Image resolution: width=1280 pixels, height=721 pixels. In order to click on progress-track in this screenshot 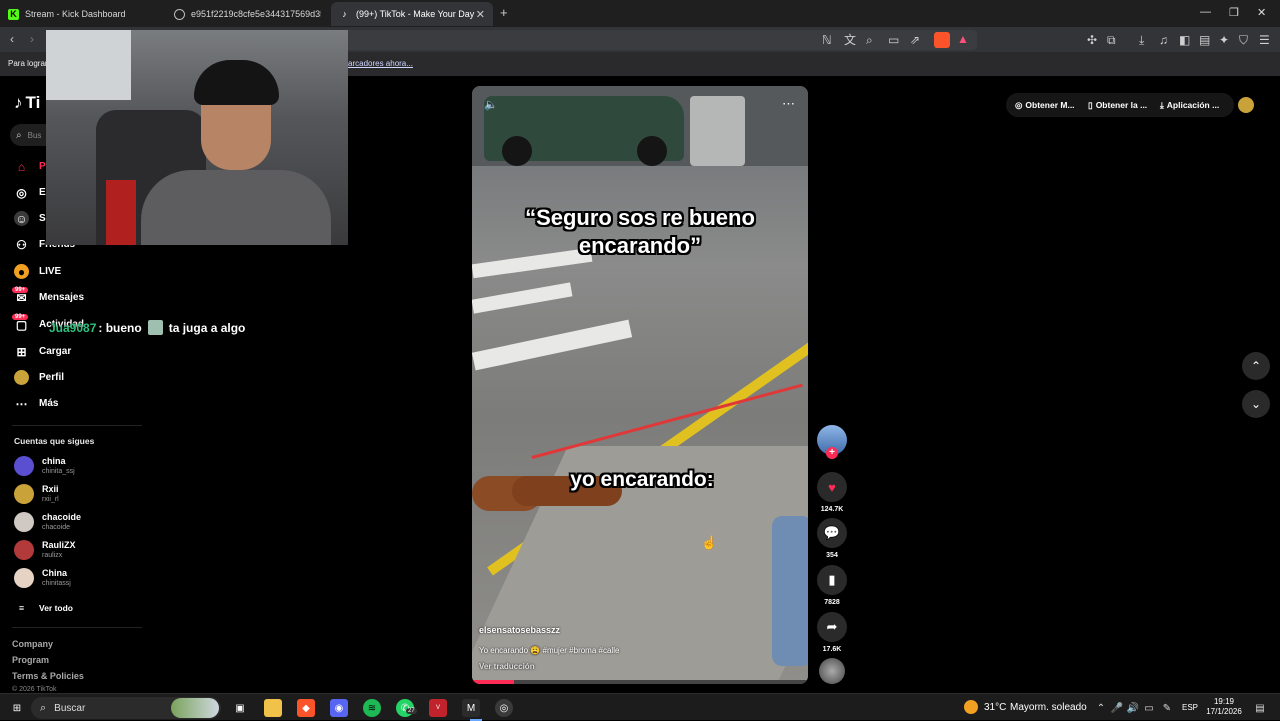, I will do `click(640, 682)`.